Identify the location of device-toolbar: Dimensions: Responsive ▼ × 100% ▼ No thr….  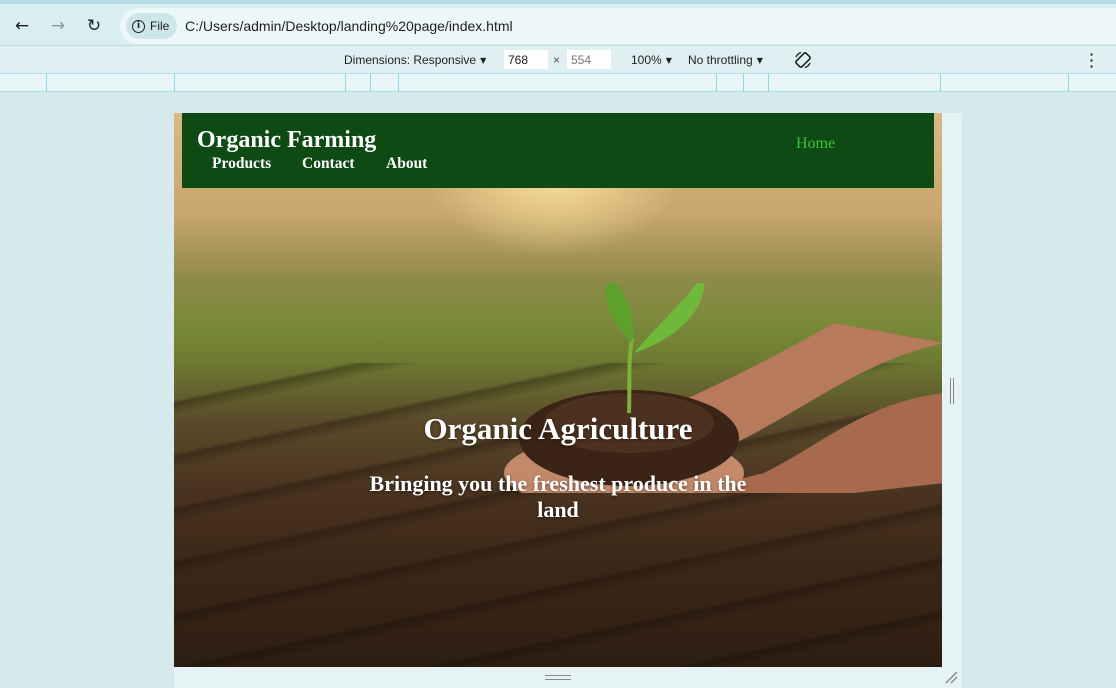
(558, 59).